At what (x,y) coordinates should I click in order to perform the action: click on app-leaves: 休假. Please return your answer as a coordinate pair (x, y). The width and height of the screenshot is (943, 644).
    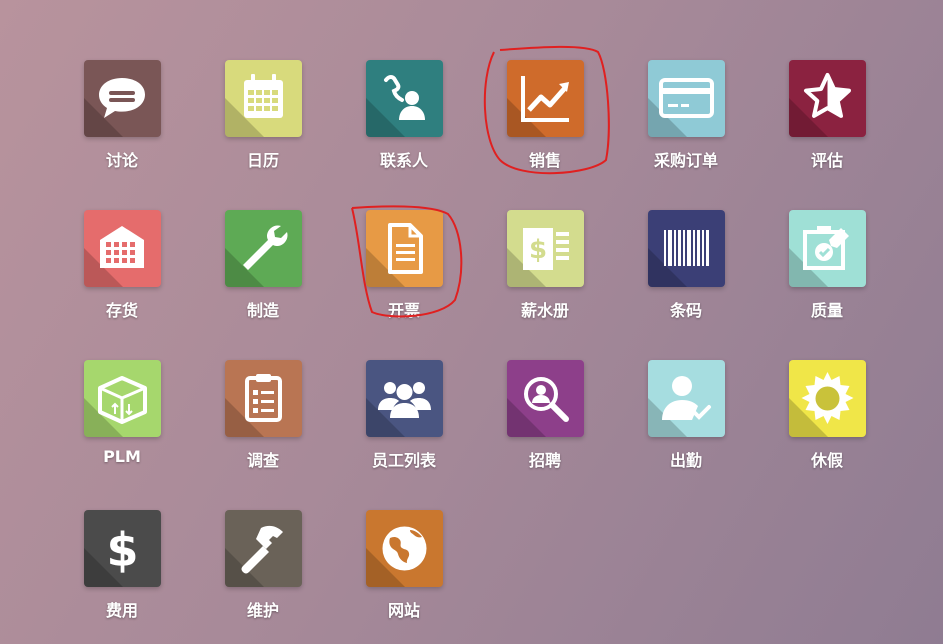
    Looking at the image, I should click on (827, 422).